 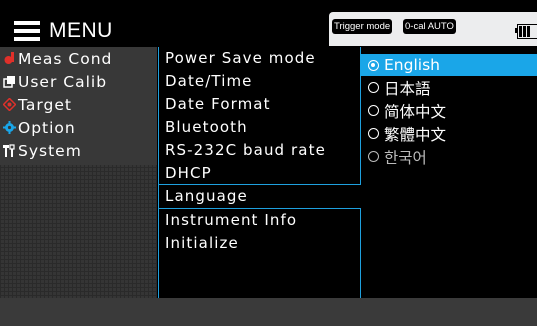 What do you see at coordinates (81, 30) in the screenshot?
I see `menu-label: MENU` at bounding box center [81, 30].